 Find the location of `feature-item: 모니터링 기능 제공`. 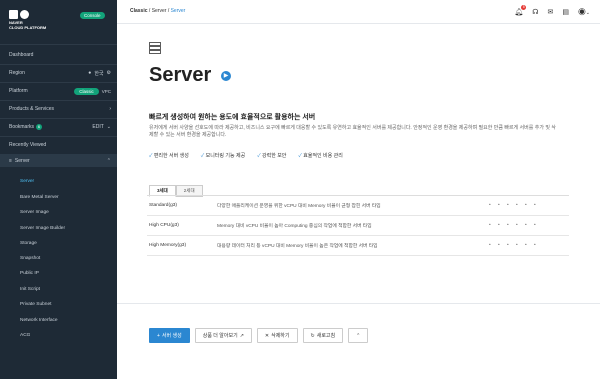

feature-item: 모니터링 기능 제공 is located at coordinates (223, 155).